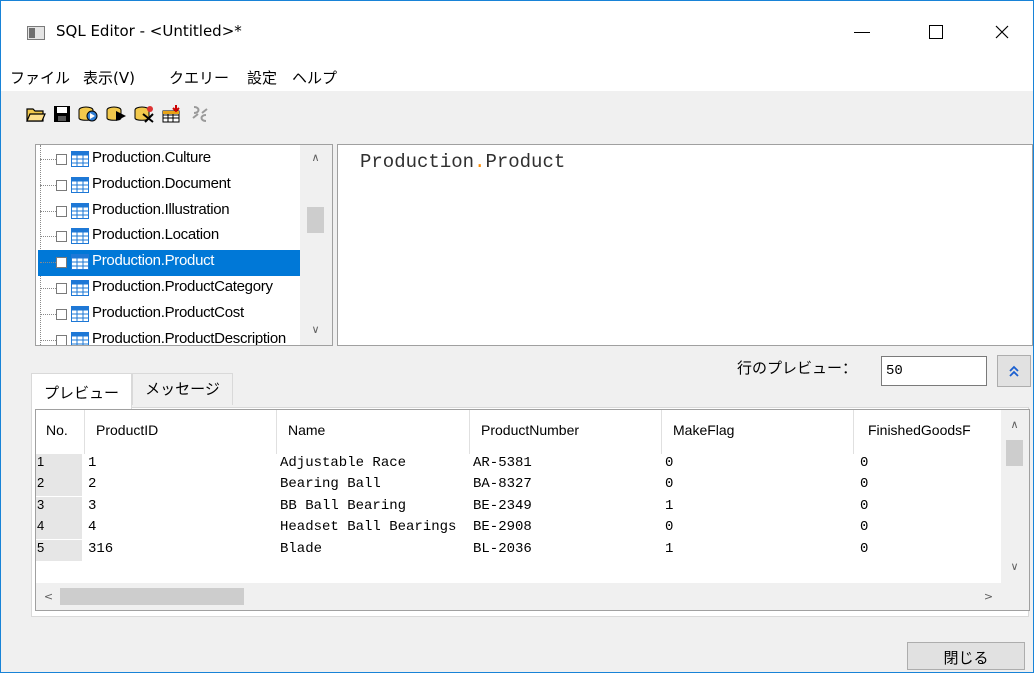 Image resolution: width=1034 pixels, height=673 pixels. I want to click on cell-productid: 4, so click(92, 527).